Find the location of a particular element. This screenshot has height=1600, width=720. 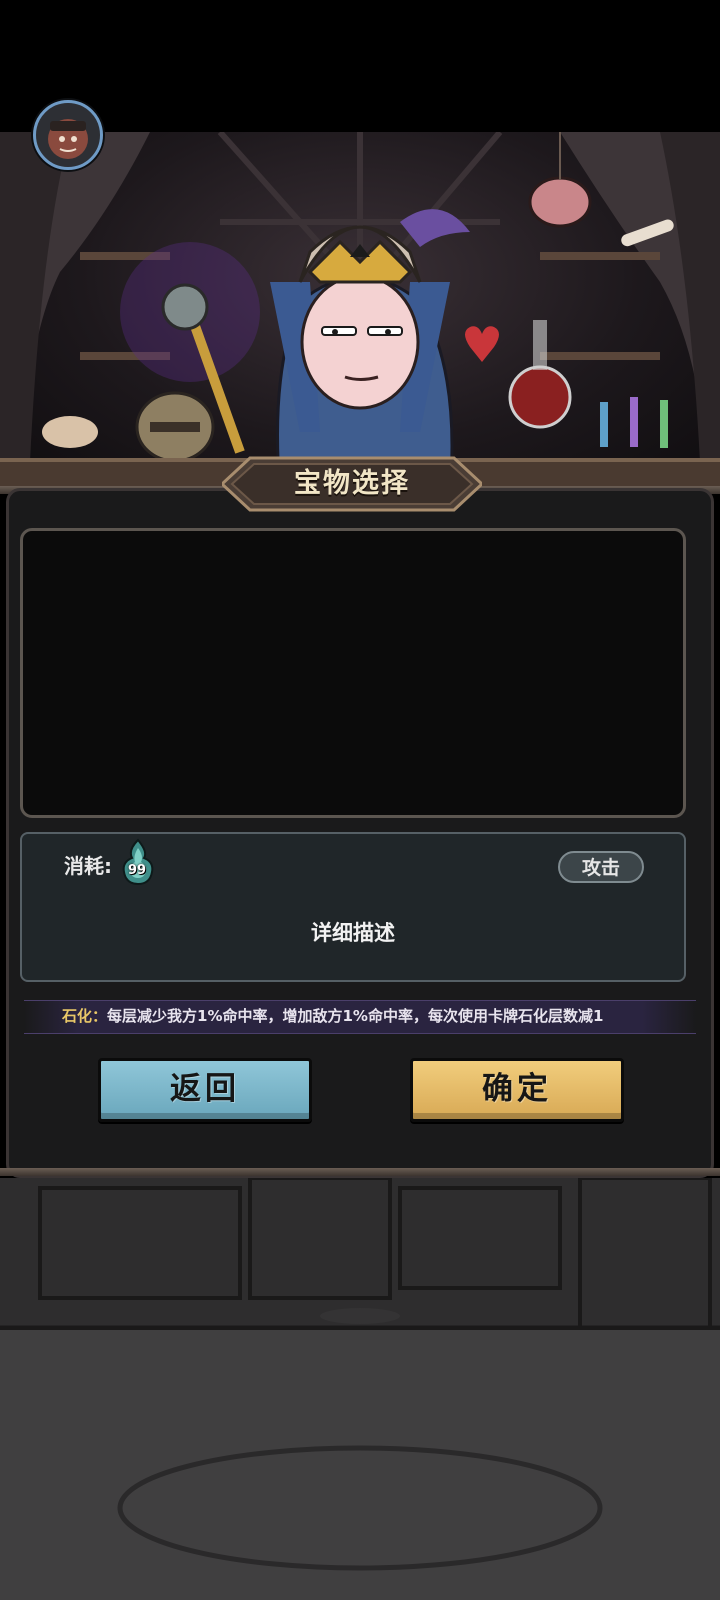

back-button: 返回 is located at coordinates (205, 1090).